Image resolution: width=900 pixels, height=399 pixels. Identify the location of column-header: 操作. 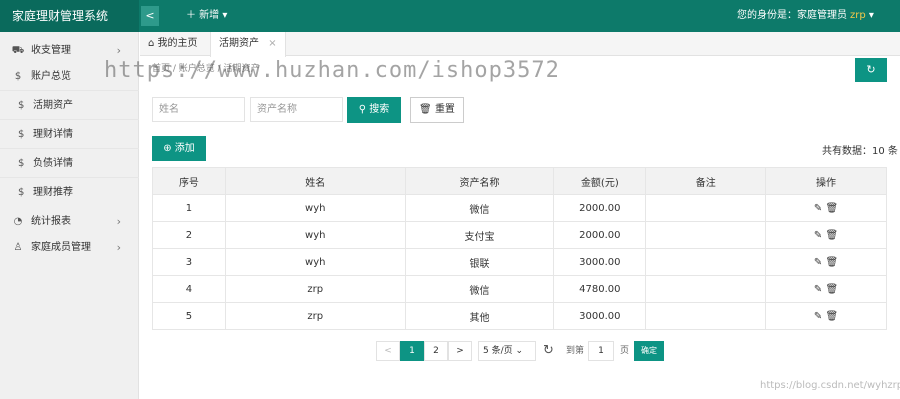
(826, 181).